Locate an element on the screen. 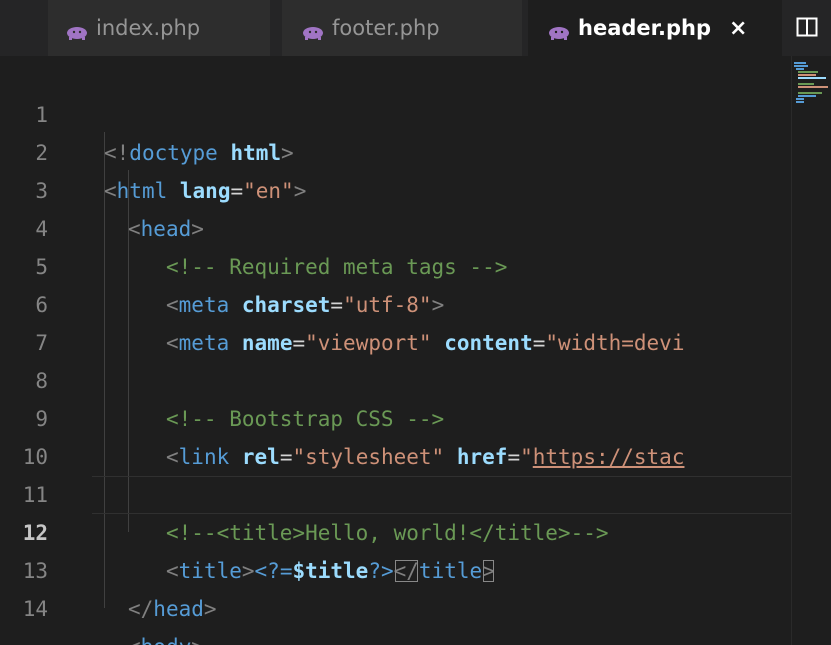  tab-label: footer.php is located at coordinates (386, 28).